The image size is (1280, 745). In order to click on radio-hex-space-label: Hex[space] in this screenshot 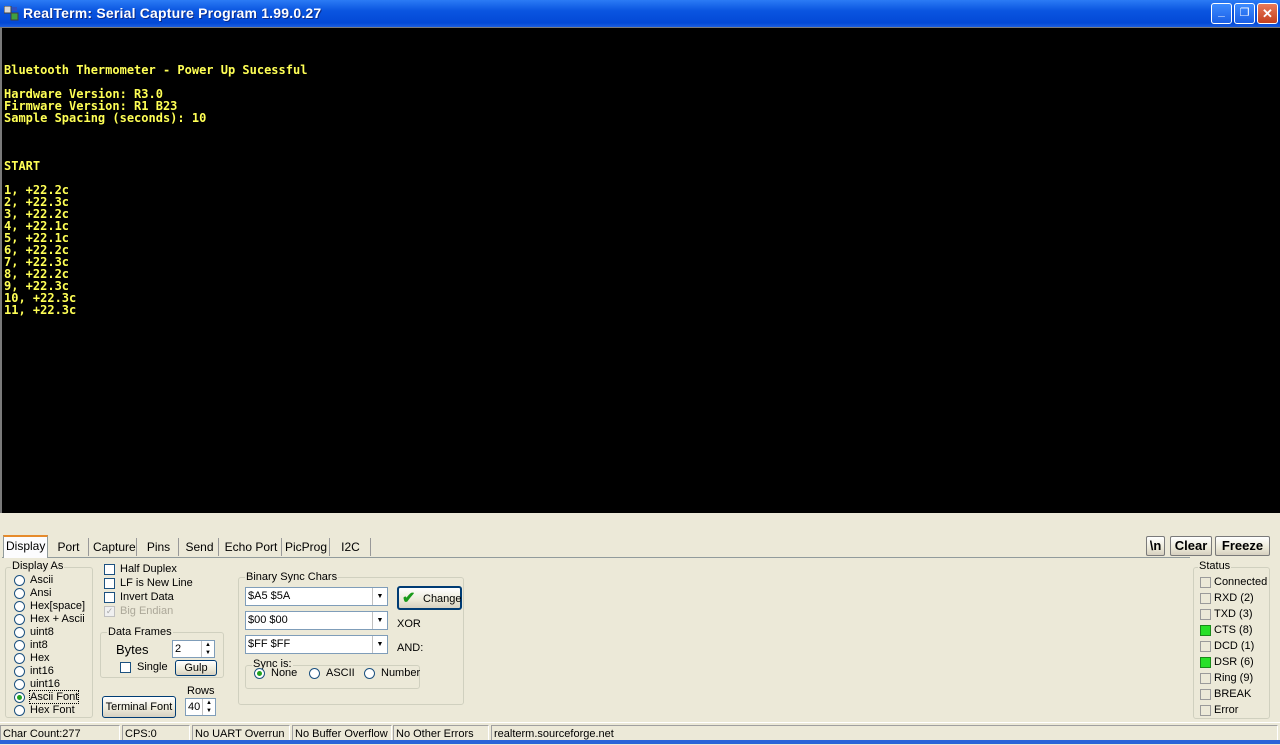, I will do `click(58, 606)`.